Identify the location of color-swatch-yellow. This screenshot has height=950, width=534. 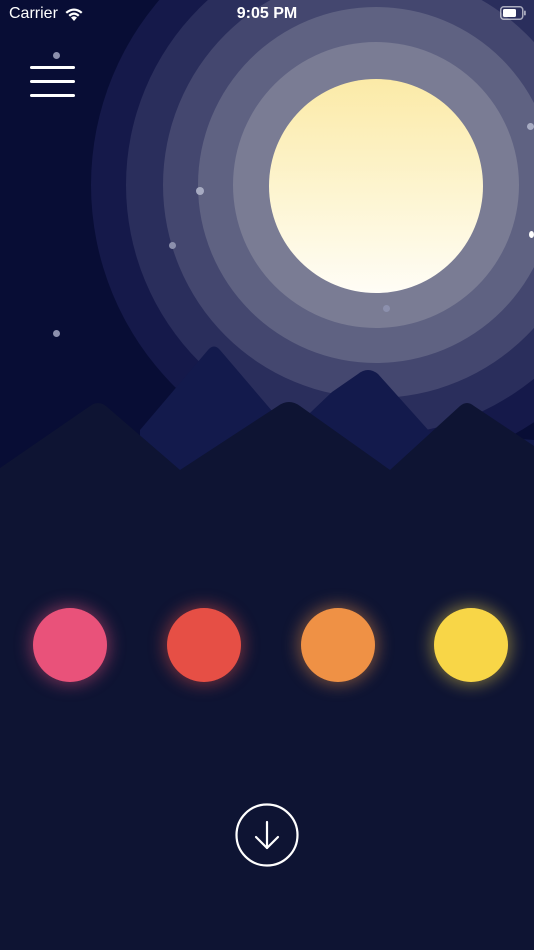
(471, 645).